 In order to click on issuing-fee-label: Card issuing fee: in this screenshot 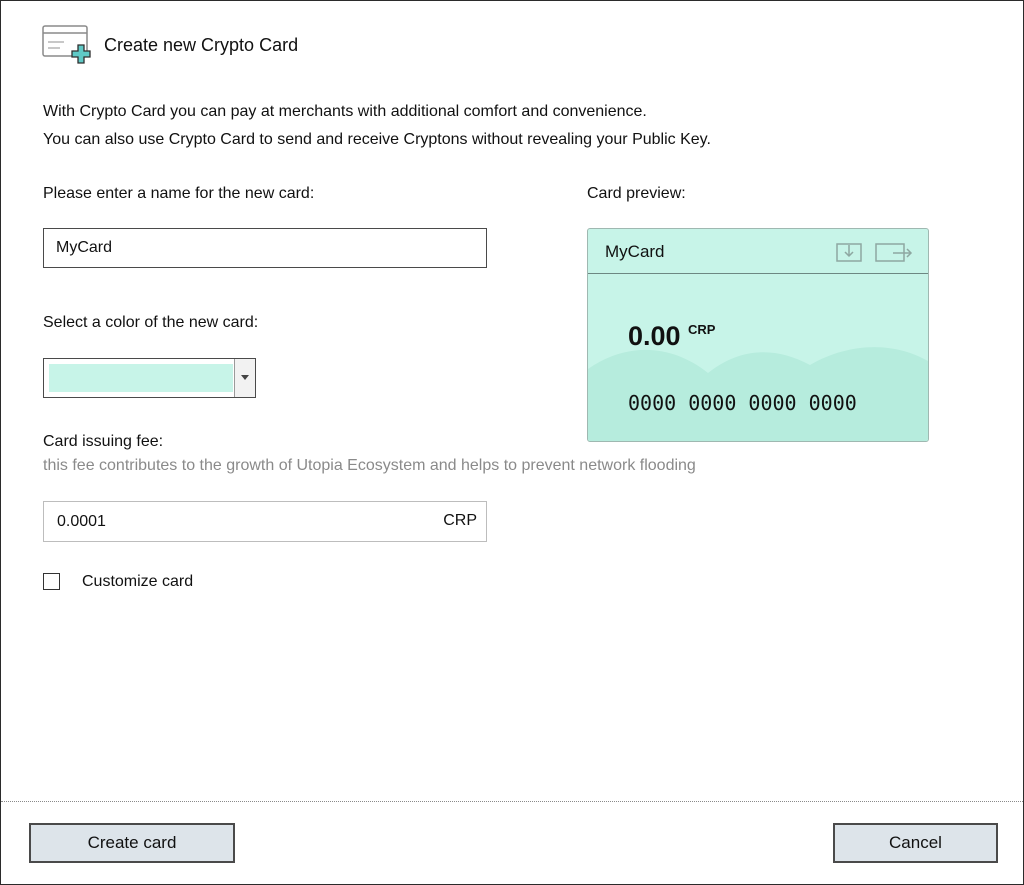, I will do `click(103, 441)`.